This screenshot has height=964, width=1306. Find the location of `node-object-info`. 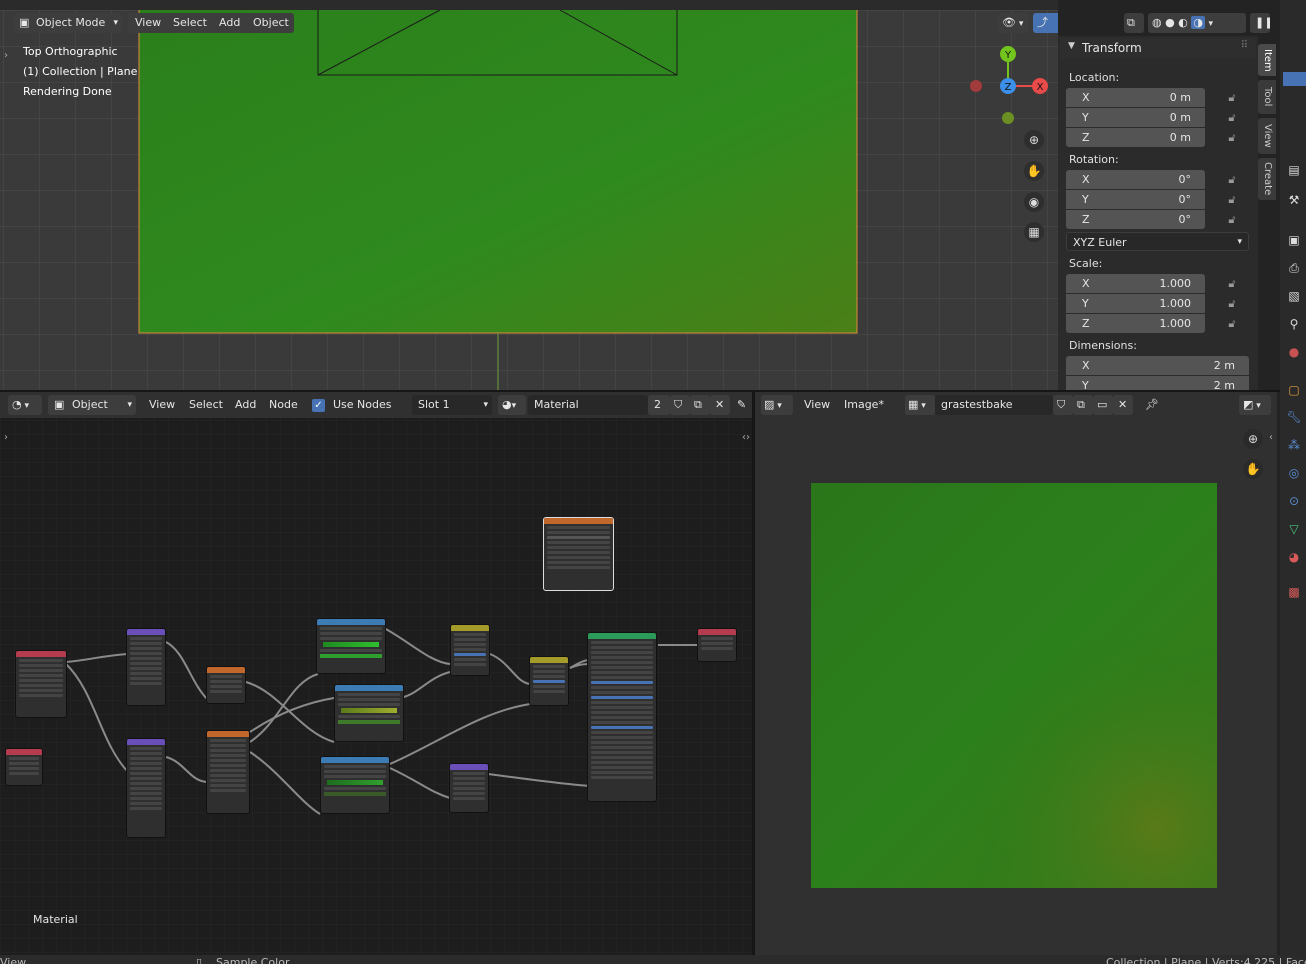

node-object-info is located at coordinates (24, 767).